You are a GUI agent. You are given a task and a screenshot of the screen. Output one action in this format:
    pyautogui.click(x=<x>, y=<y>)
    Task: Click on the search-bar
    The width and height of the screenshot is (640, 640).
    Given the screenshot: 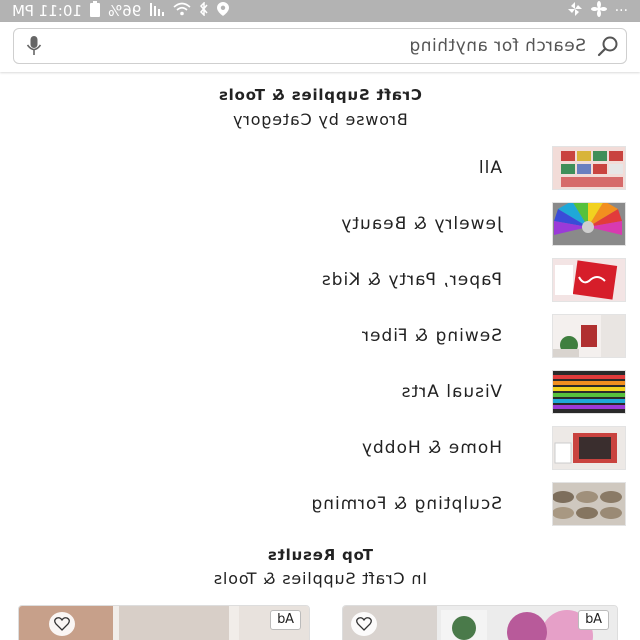 What is the action you would take?
    pyautogui.click(x=320, y=47)
    